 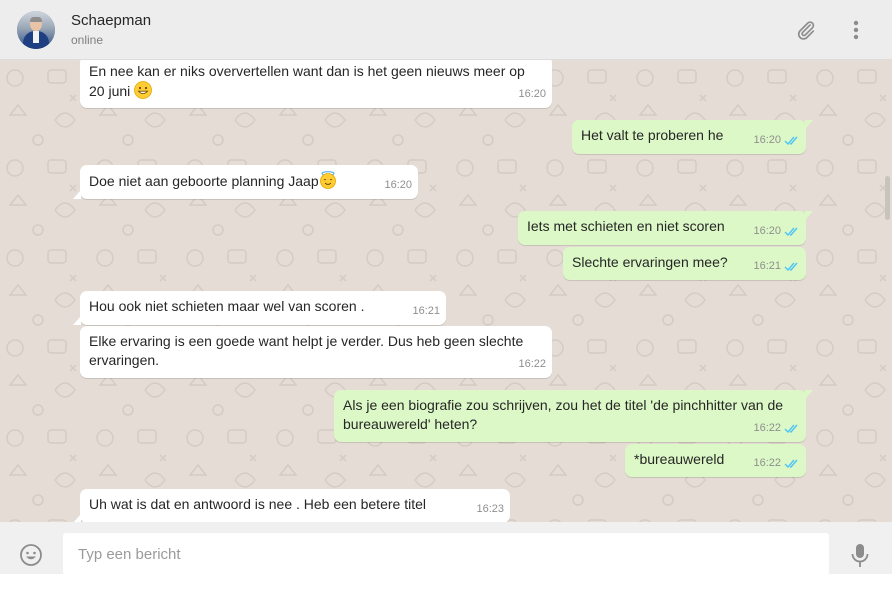 I want to click on message-input-box, so click(x=446, y=554).